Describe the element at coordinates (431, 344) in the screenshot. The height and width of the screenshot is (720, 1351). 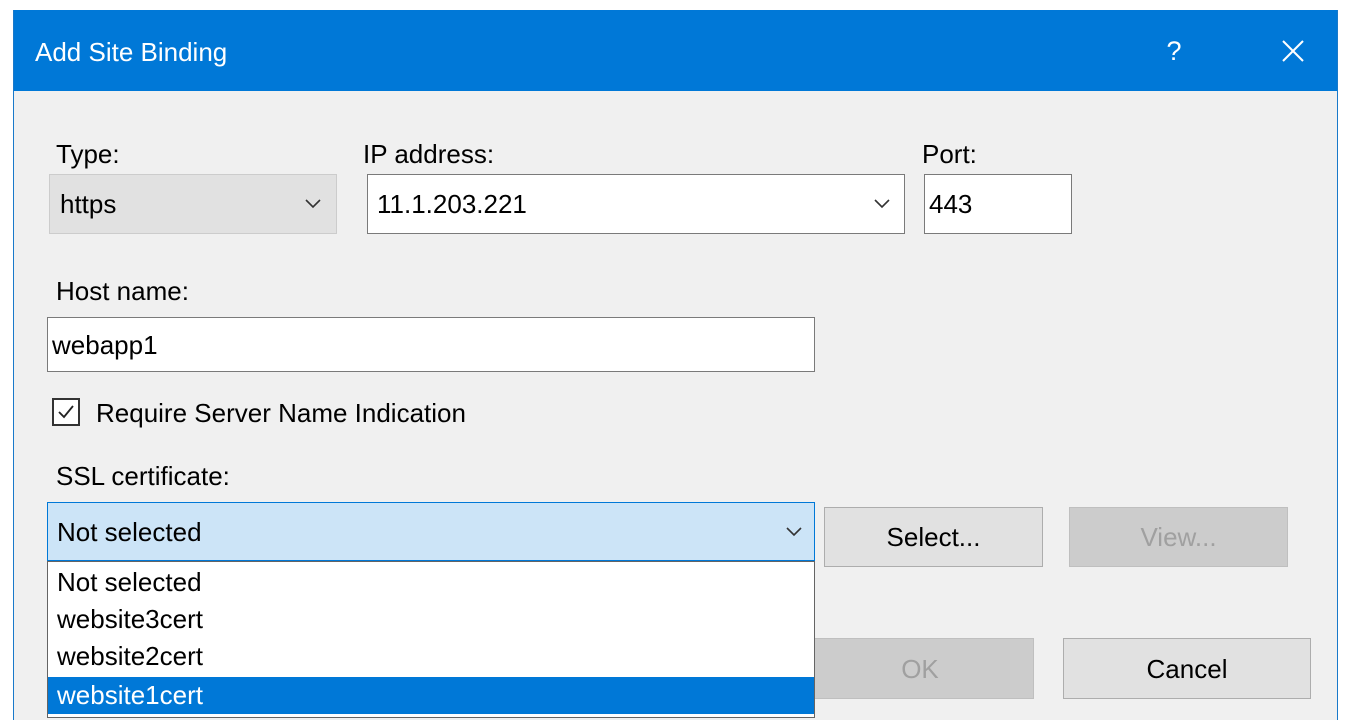
I see `host-name-field: webapp1` at that location.